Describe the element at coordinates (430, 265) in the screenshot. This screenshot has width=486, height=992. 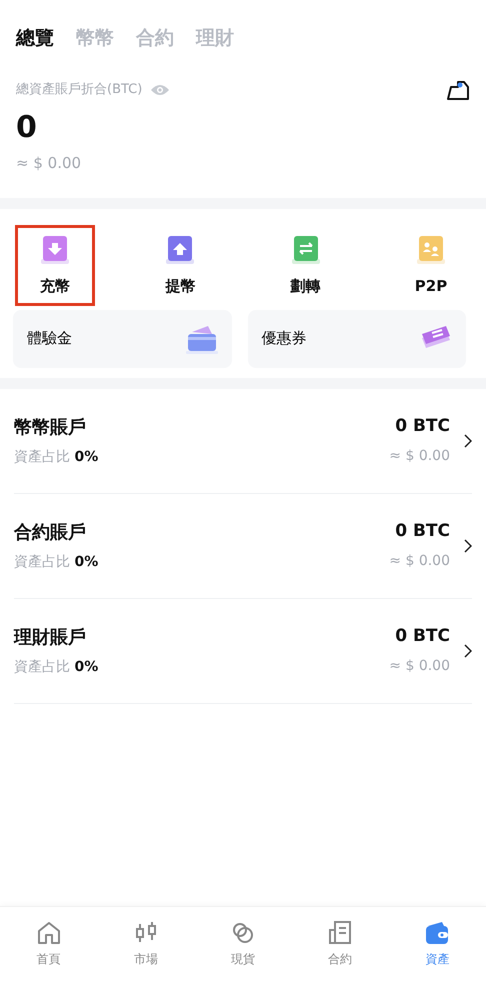
I see `action-button: P2P` at that location.